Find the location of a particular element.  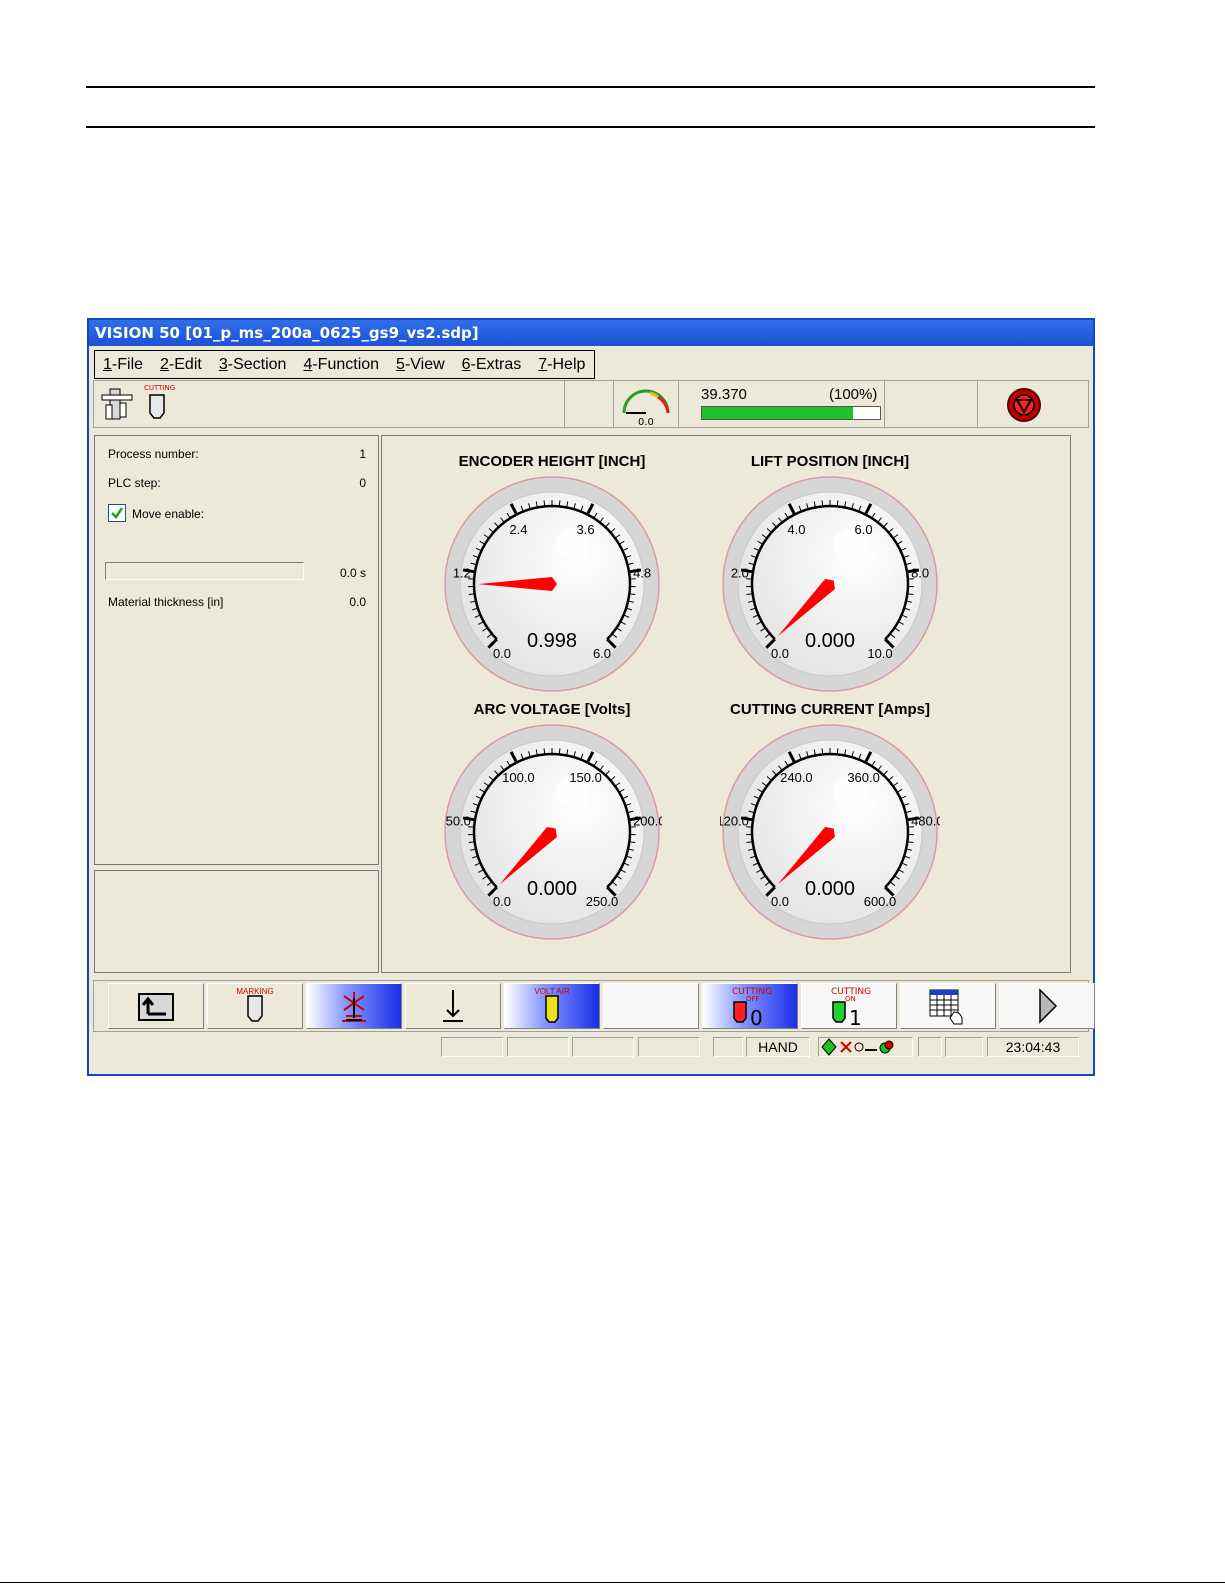

move-enable-label: Move enable: is located at coordinates (168, 514).